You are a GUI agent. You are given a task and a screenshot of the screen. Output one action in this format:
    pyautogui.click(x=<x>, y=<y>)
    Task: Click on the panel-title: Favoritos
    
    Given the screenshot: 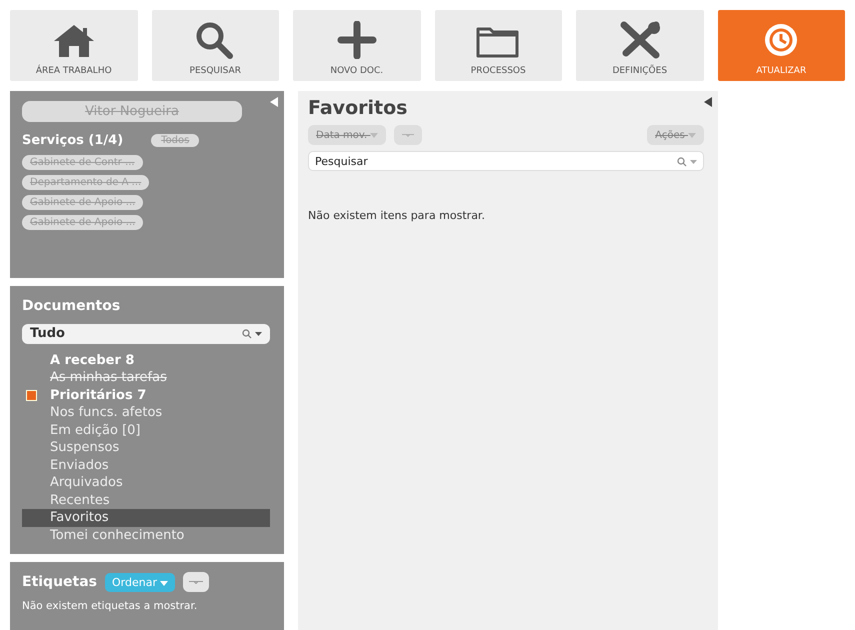 What is the action you would take?
    pyautogui.click(x=358, y=108)
    